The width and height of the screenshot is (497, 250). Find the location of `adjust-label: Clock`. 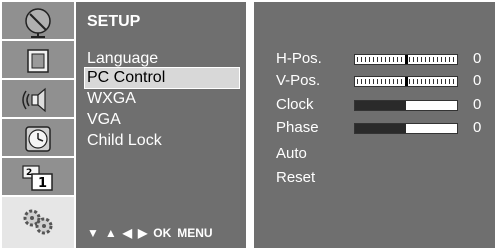

adjust-label: Clock is located at coordinates (295, 104).